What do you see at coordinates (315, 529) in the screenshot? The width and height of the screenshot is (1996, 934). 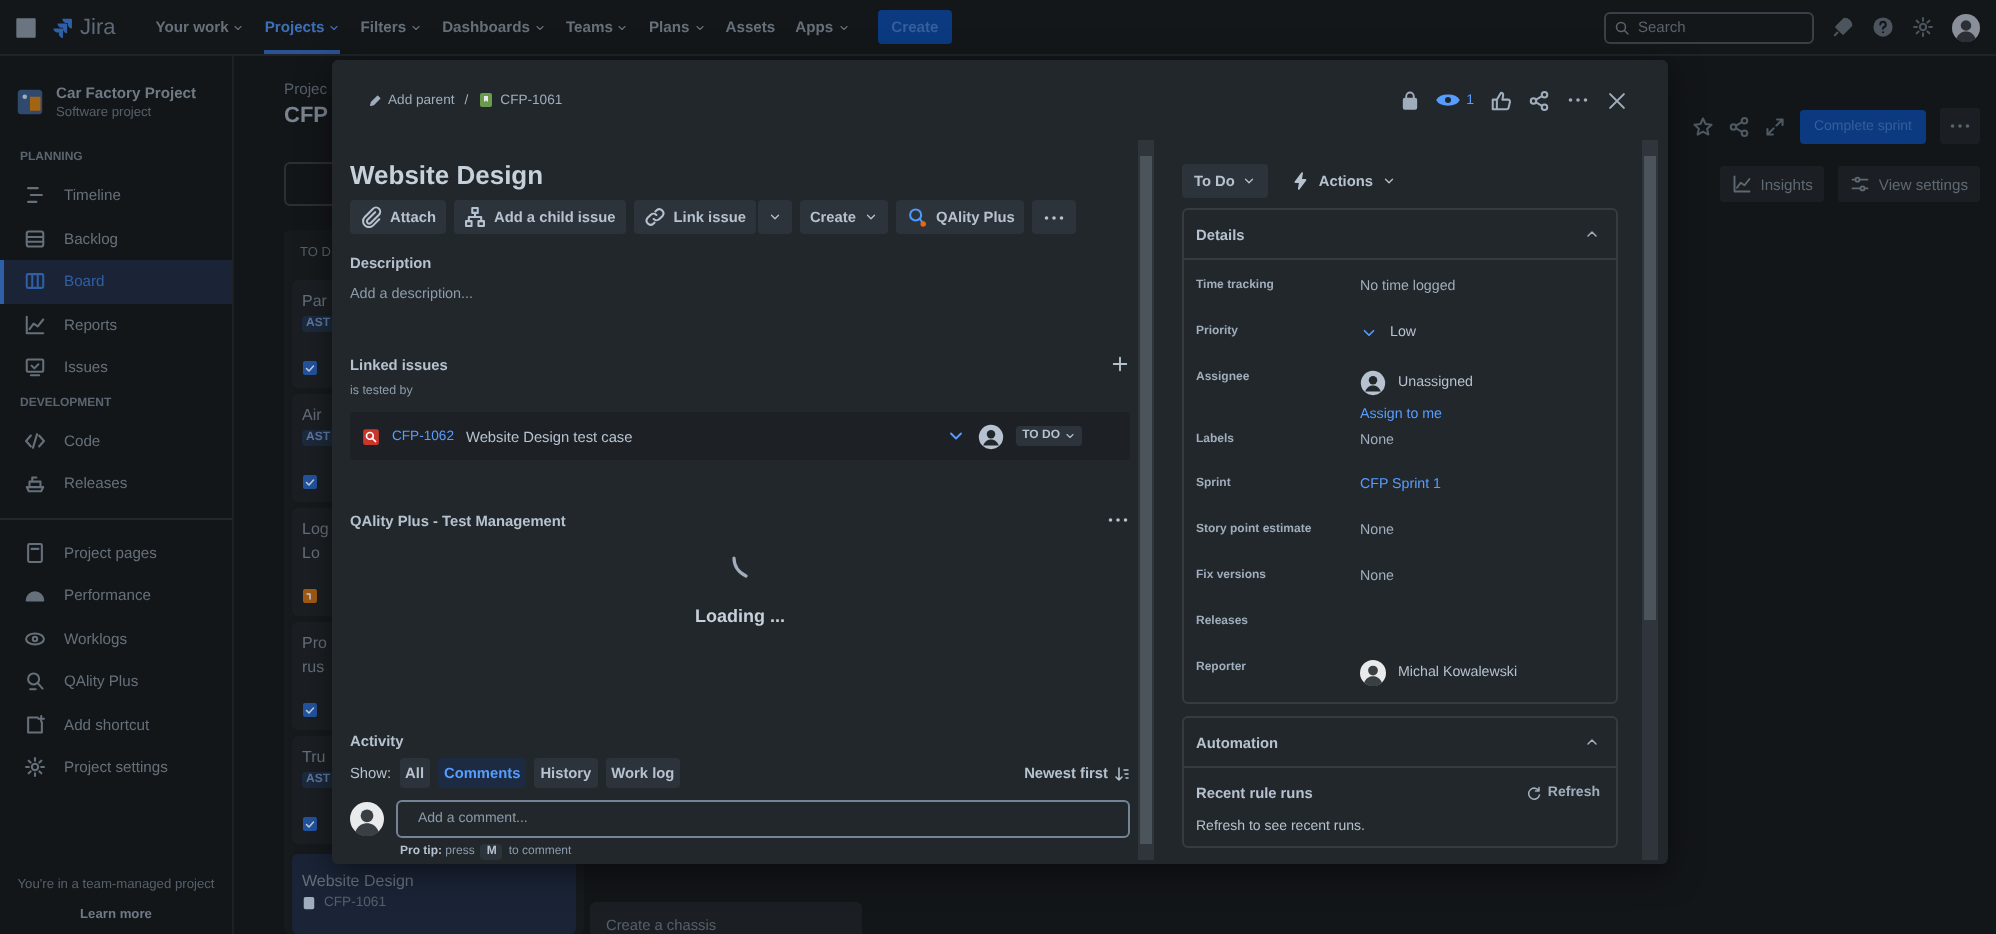 I see `card-title: Log` at bounding box center [315, 529].